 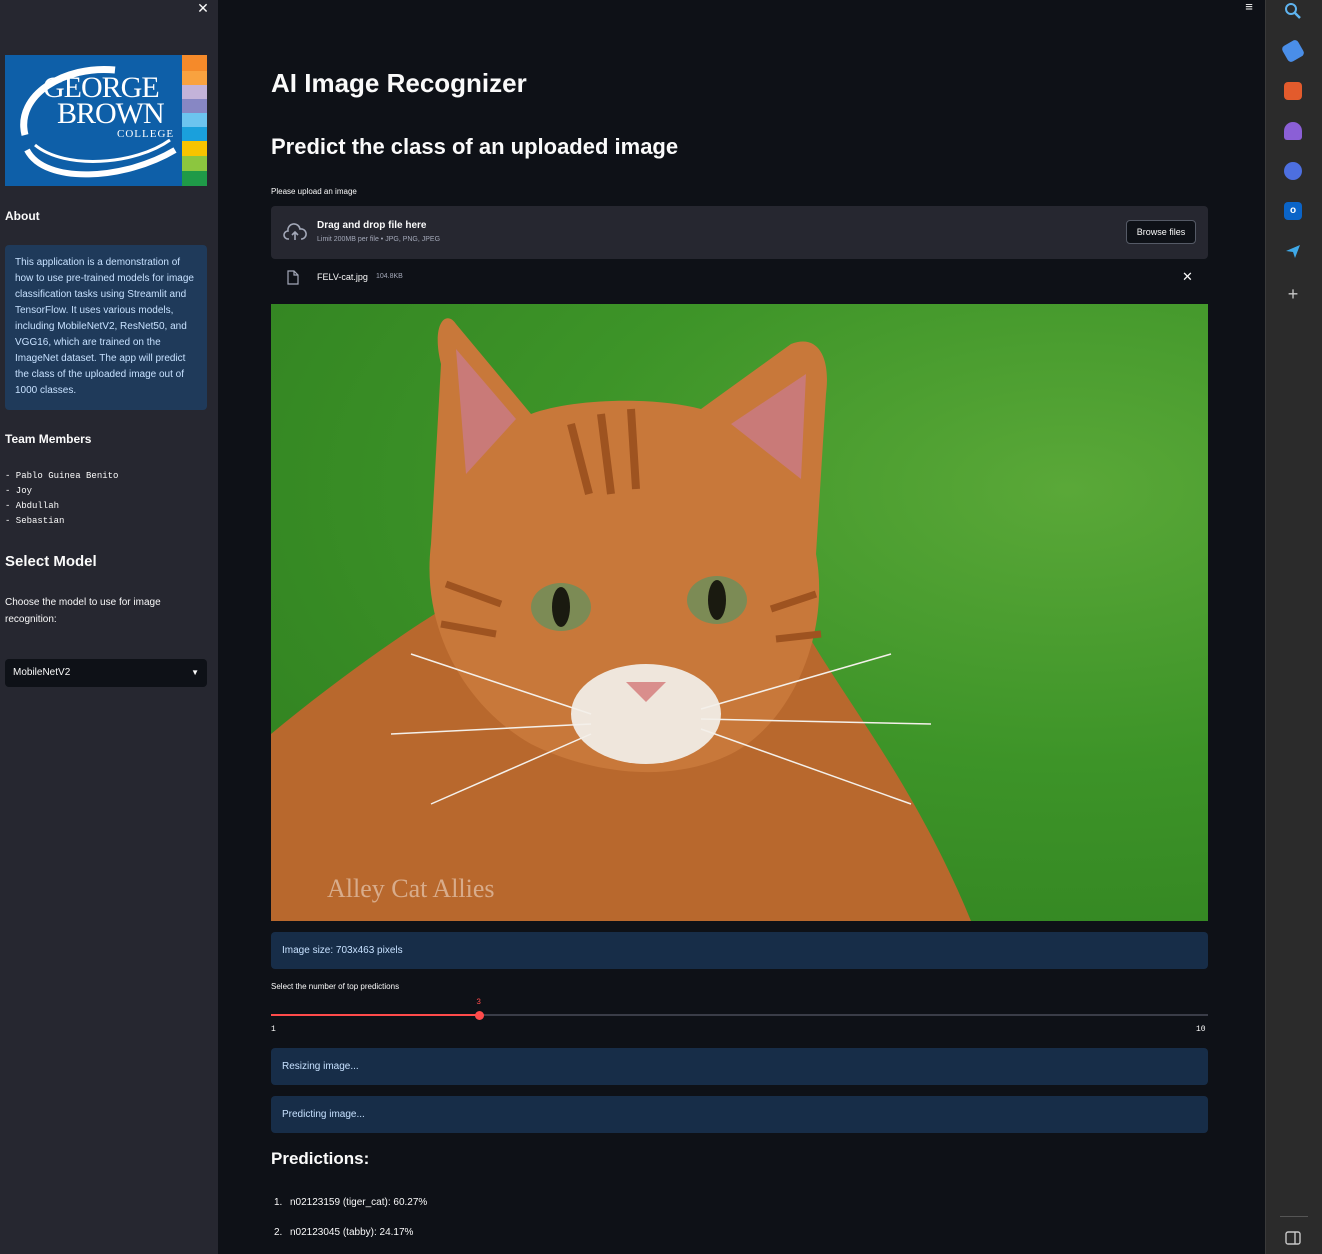 I want to click on outlook-icon: o, so click(x=1293, y=211).